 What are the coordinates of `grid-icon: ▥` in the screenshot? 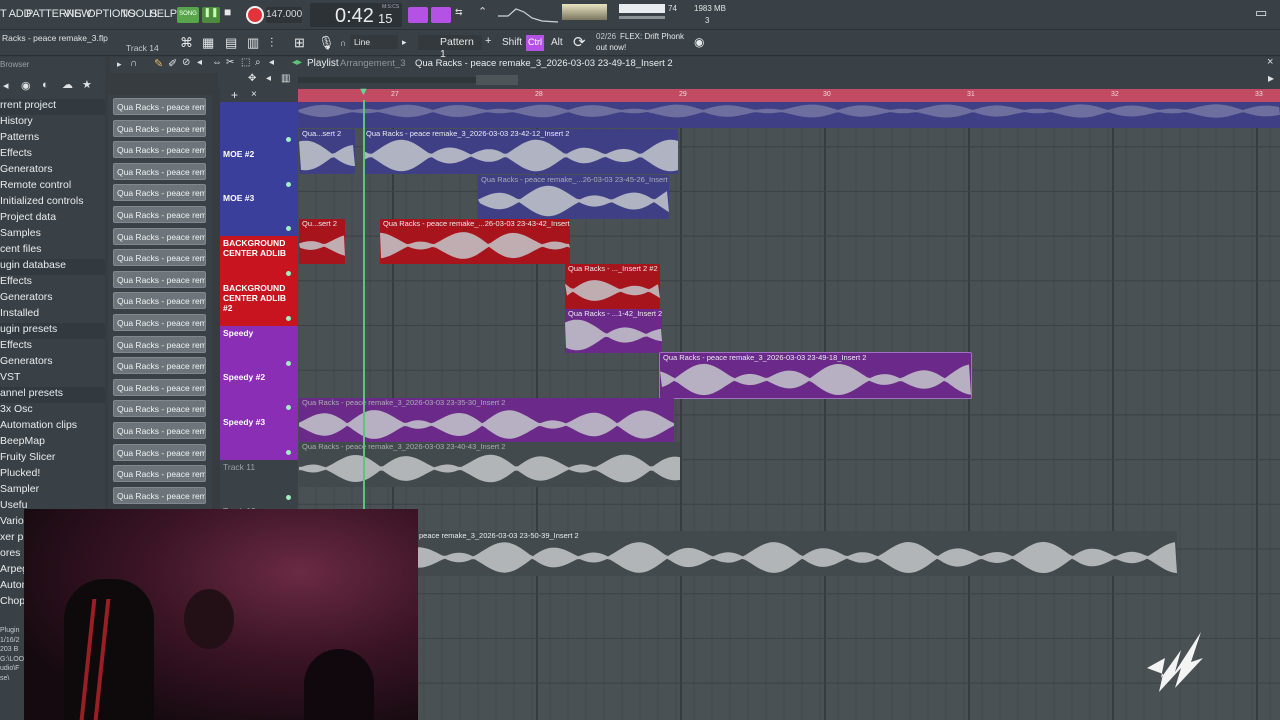 It's located at (285, 78).